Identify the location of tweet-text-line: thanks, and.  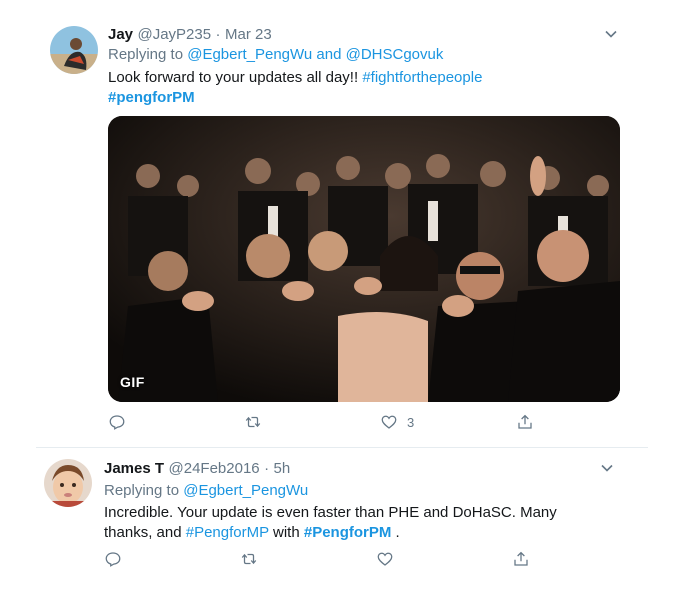
(145, 532).